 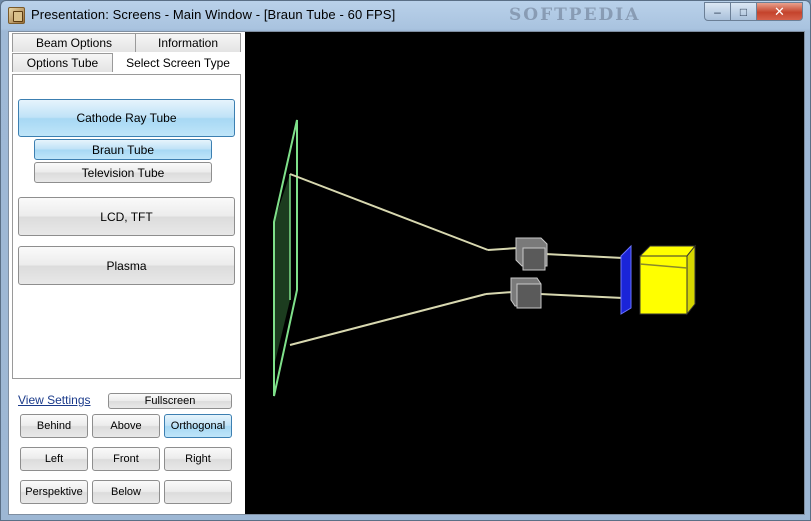 I want to click on television-tube-button: Television Tube, so click(x=123, y=172).